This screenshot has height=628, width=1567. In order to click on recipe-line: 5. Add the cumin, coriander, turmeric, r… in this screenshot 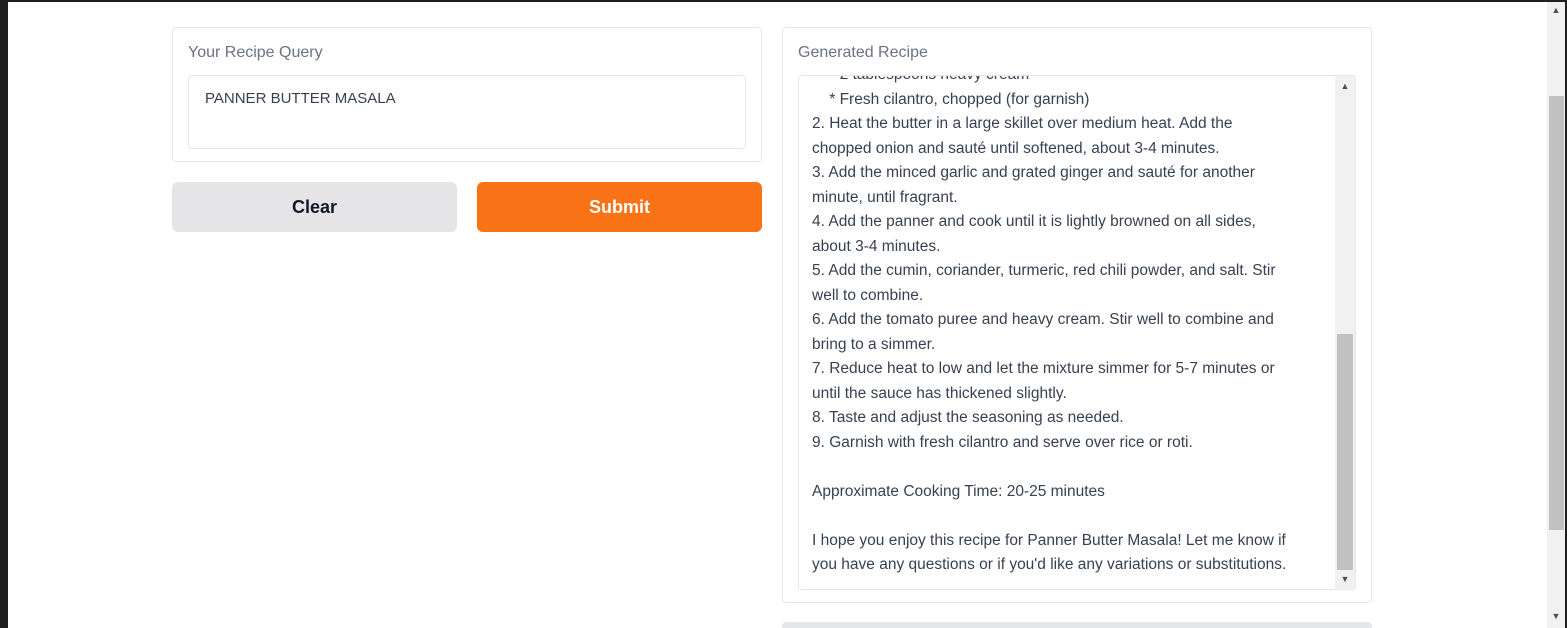, I will do `click(1044, 270)`.